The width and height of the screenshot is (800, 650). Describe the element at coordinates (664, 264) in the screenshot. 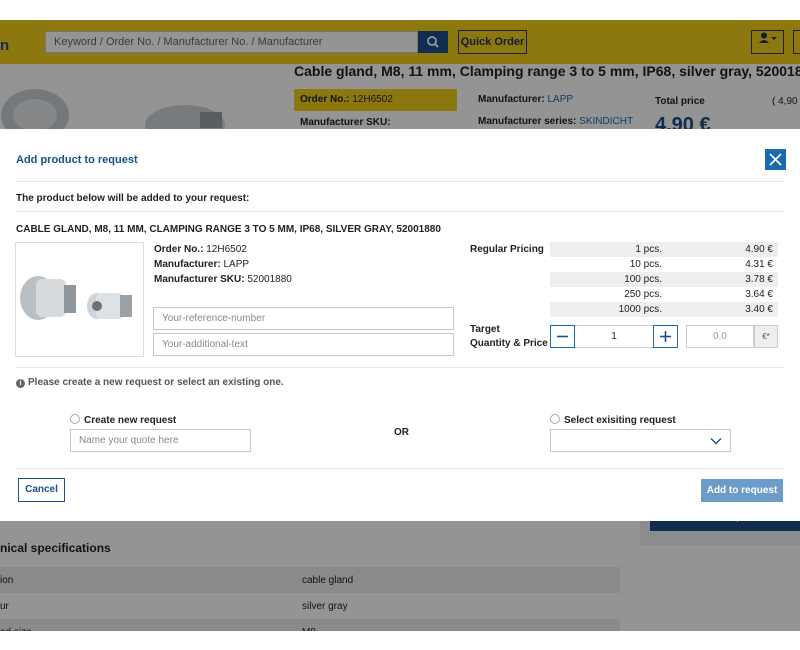

I see `price-tier-row: 10 pcs. 4.31 €` at that location.